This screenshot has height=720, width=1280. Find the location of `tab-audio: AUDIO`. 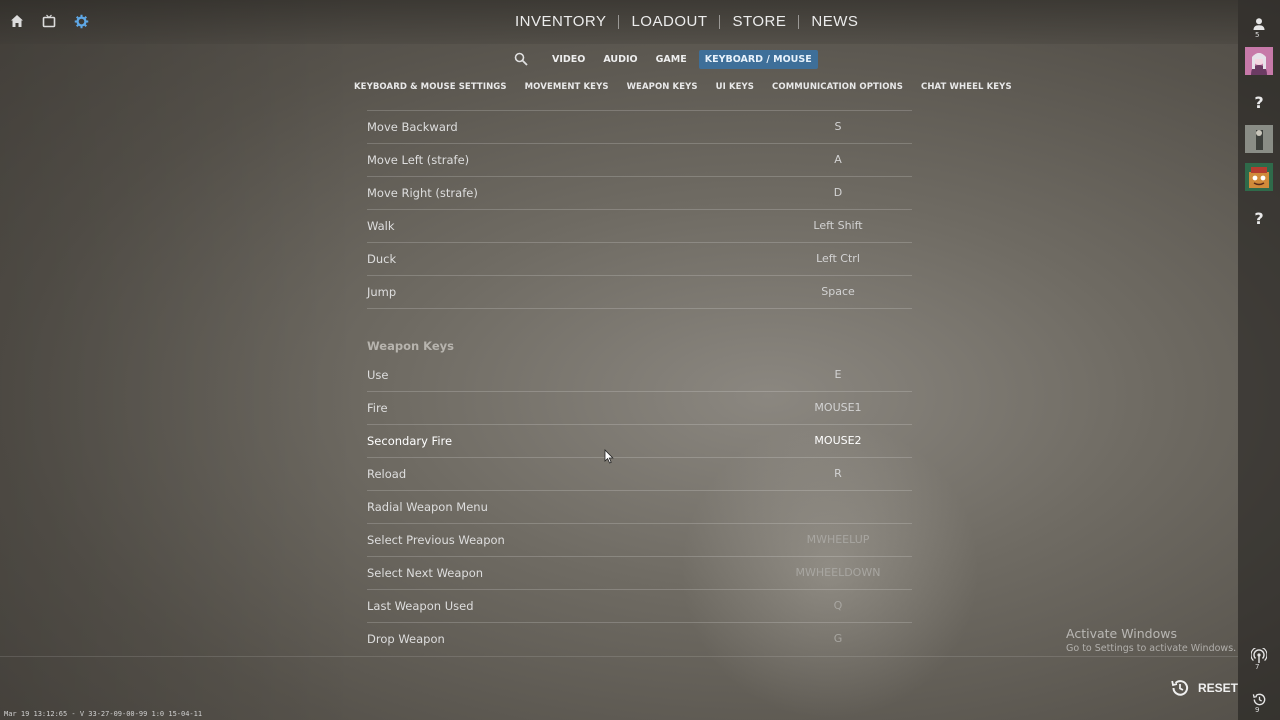

tab-audio: AUDIO is located at coordinates (620, 59).